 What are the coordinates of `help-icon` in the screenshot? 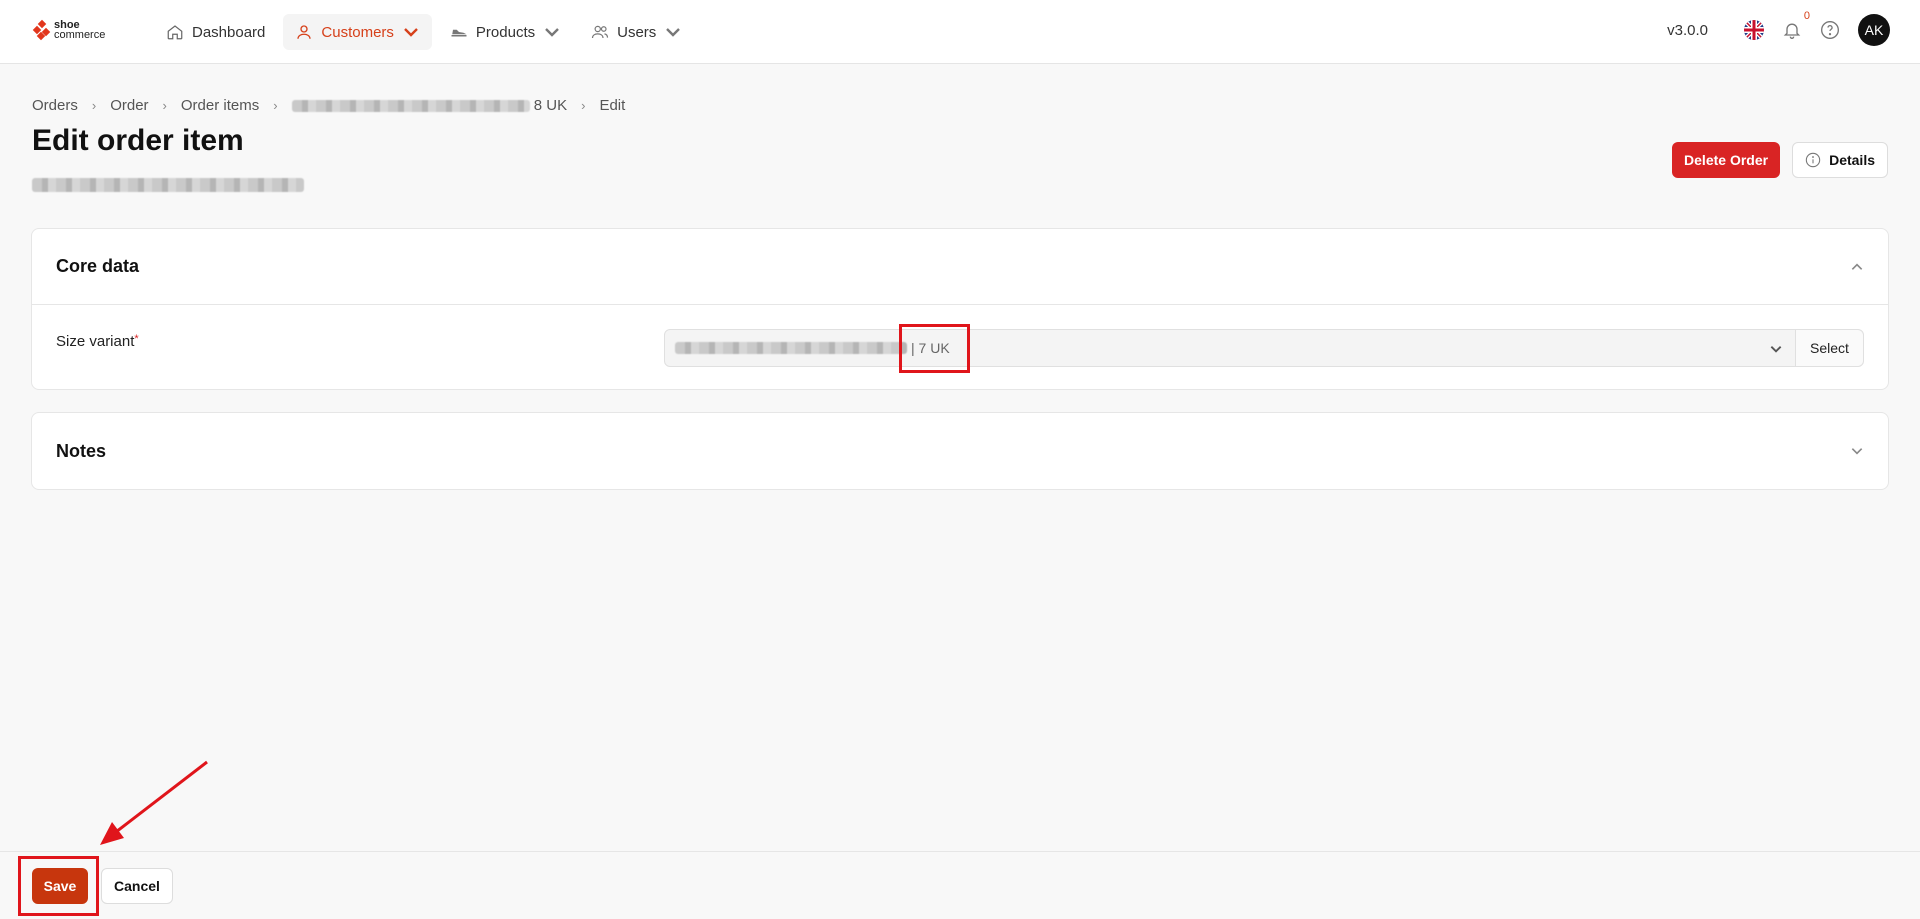 It's located at (1830, 30).